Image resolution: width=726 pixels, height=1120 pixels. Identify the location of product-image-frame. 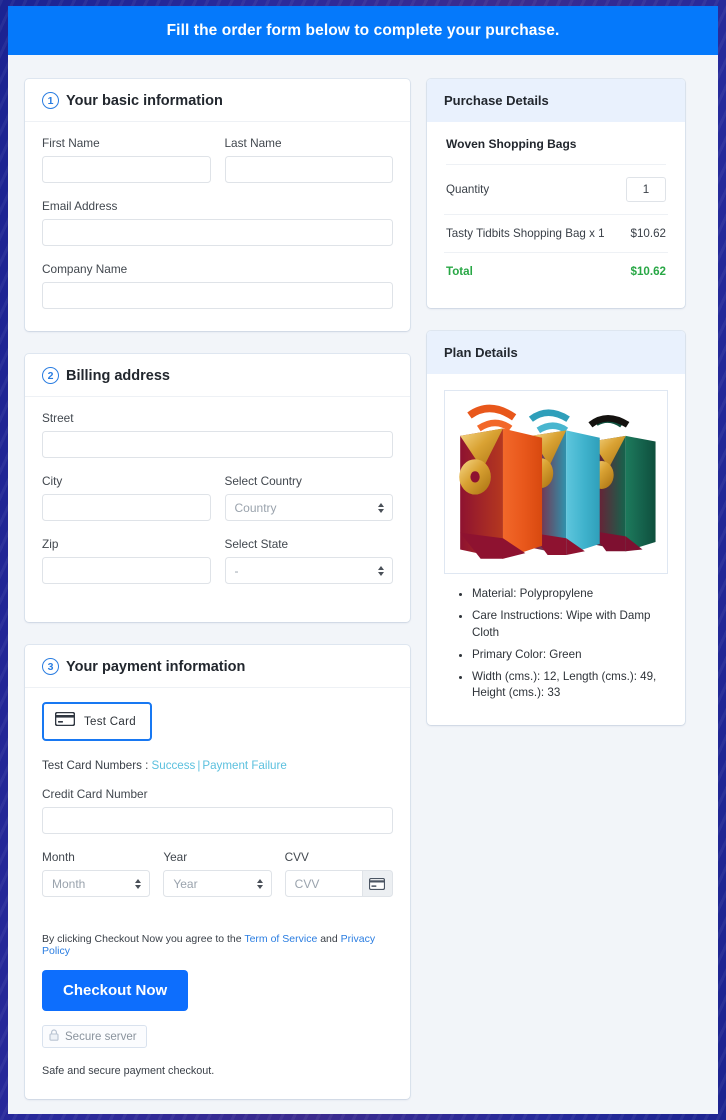
(556, 482).